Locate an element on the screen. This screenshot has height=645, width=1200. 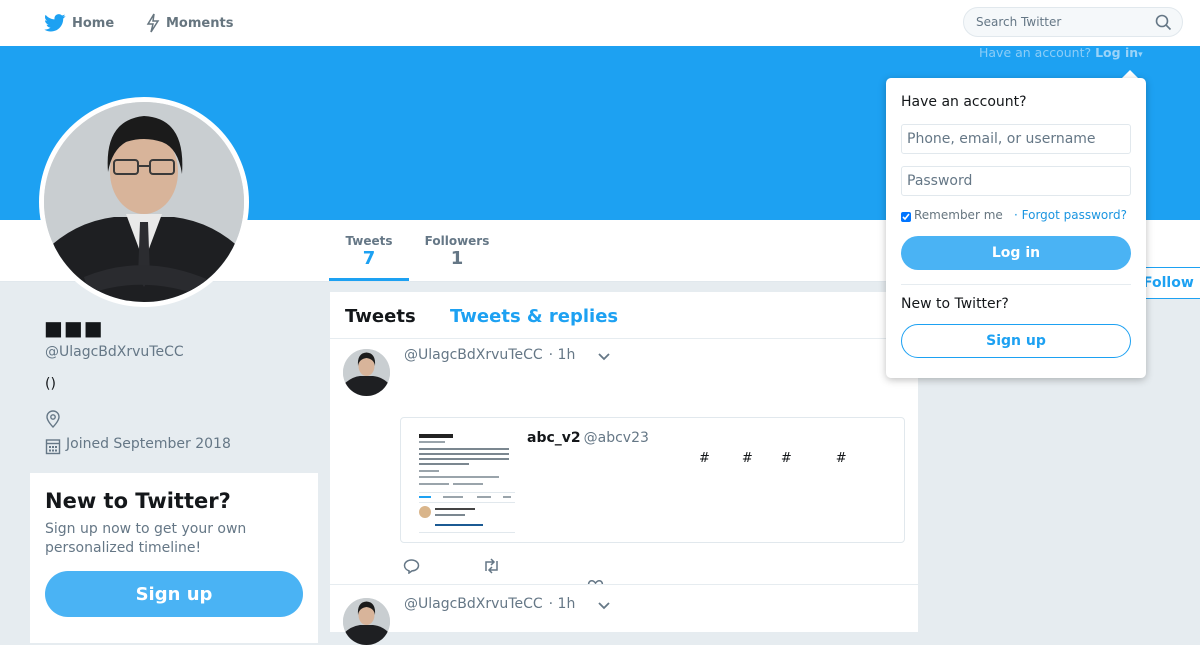
retweet-icon is located at coordinates (491, 566).